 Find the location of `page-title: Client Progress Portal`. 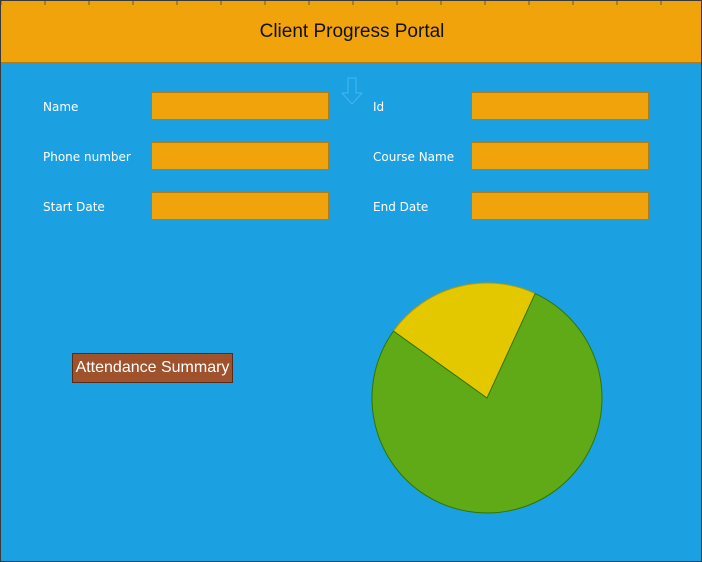

page-title: Client Progress Portal is located at coordinates (352, 31).